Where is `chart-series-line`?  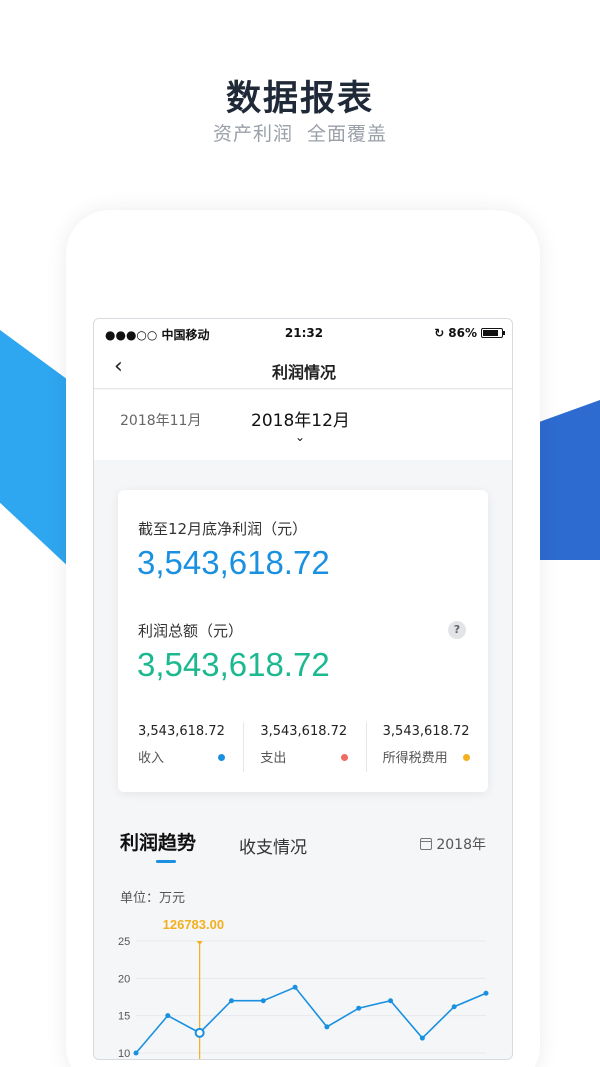
chart-series-line is located at coordinates (311, 1020).